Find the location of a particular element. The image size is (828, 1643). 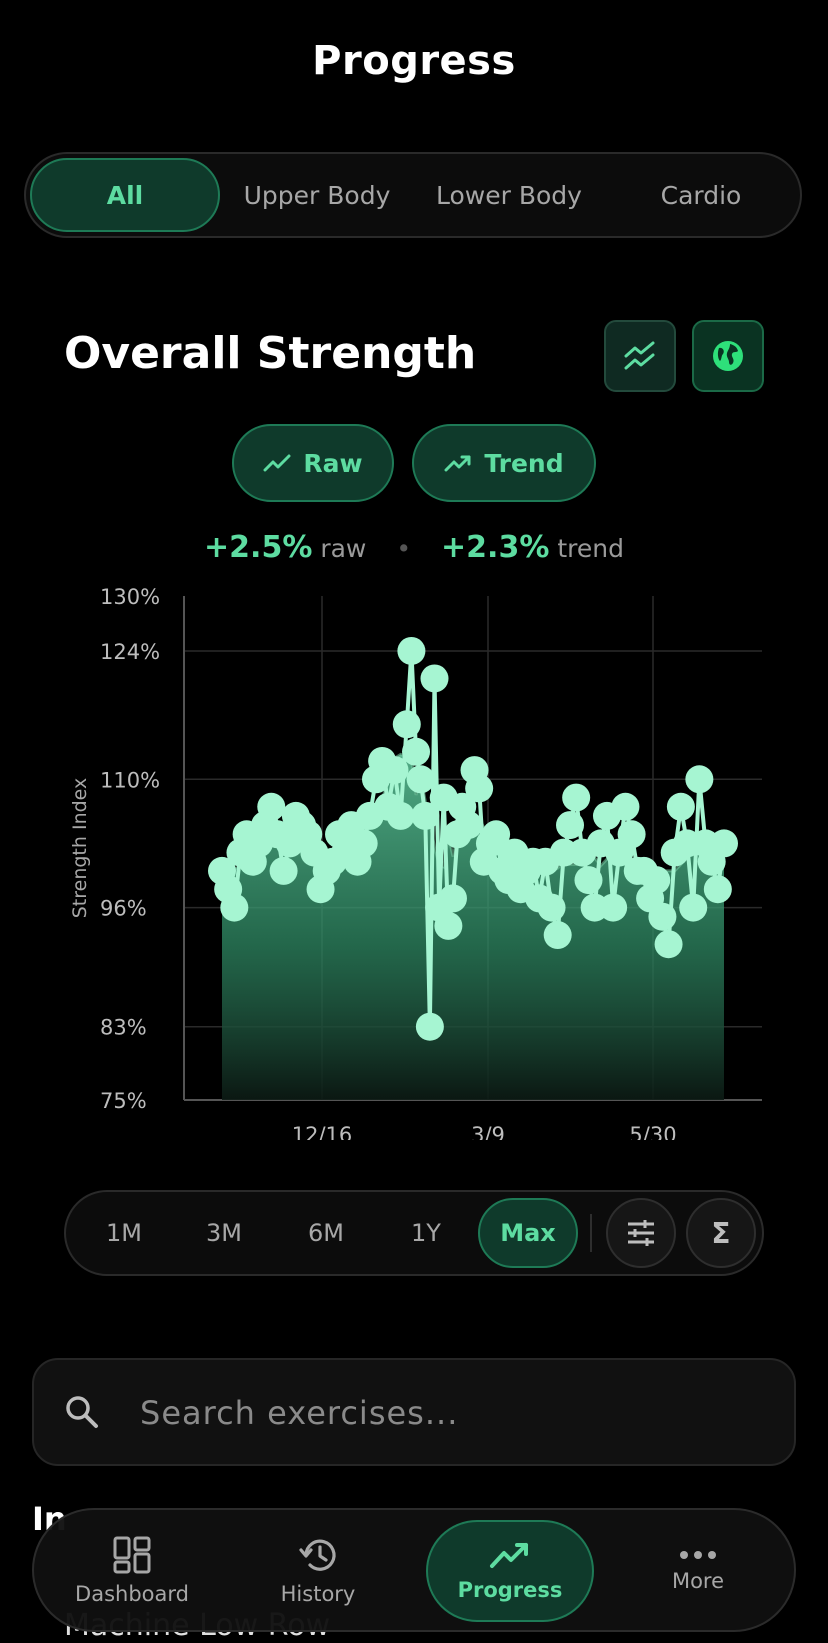

trend-toggle-label: Trend is located at coordinates (524, 463).